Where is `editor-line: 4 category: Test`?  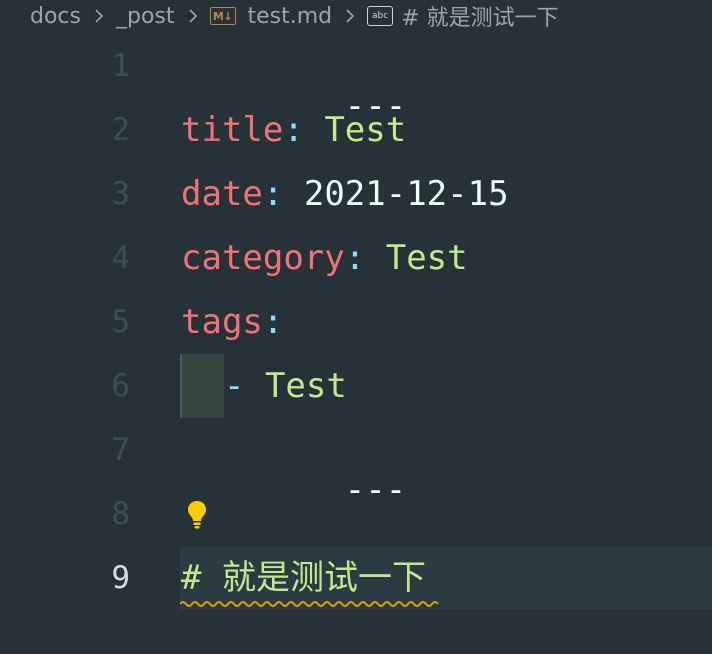
editor-line: 4 category: Test is located at coordinates (356, 258).